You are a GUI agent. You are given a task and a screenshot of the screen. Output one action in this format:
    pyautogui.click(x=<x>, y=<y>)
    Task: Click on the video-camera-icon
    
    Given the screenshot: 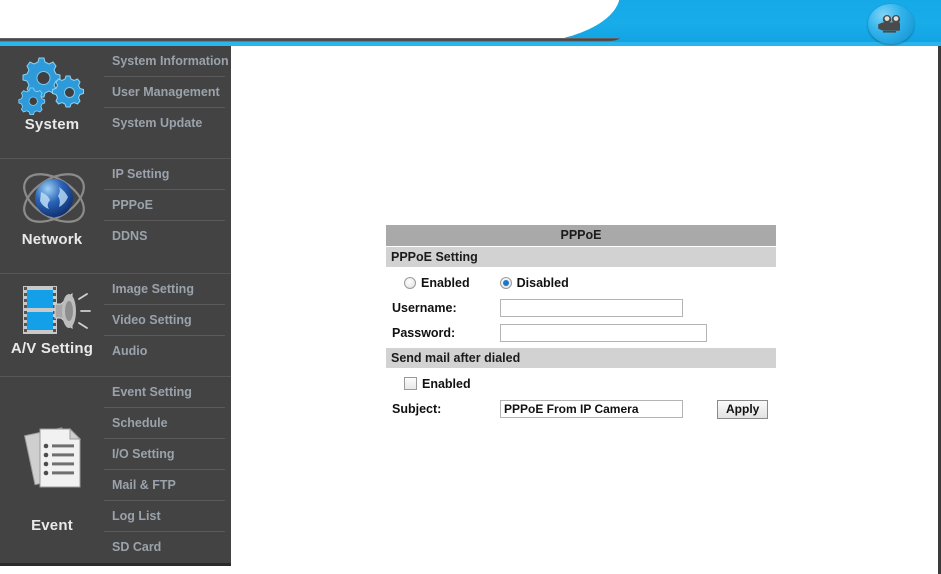 What is the action you would take?
    pyautogui.click(x=891, y=24)
    